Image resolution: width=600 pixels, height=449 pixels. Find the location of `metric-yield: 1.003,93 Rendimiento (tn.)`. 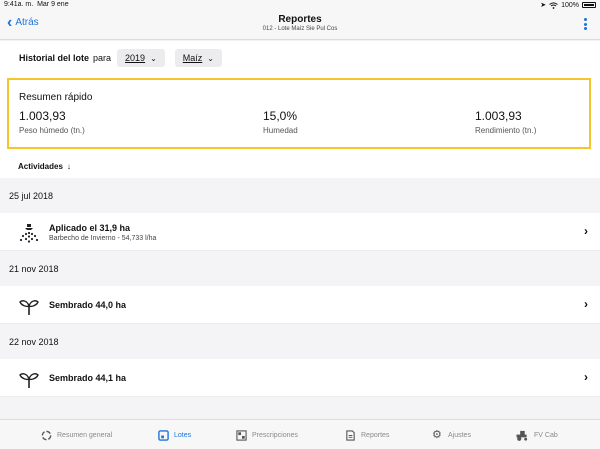

metric-yield: 1.003,93 Rendimiento (tn.) is located at coordinates (505, 122).